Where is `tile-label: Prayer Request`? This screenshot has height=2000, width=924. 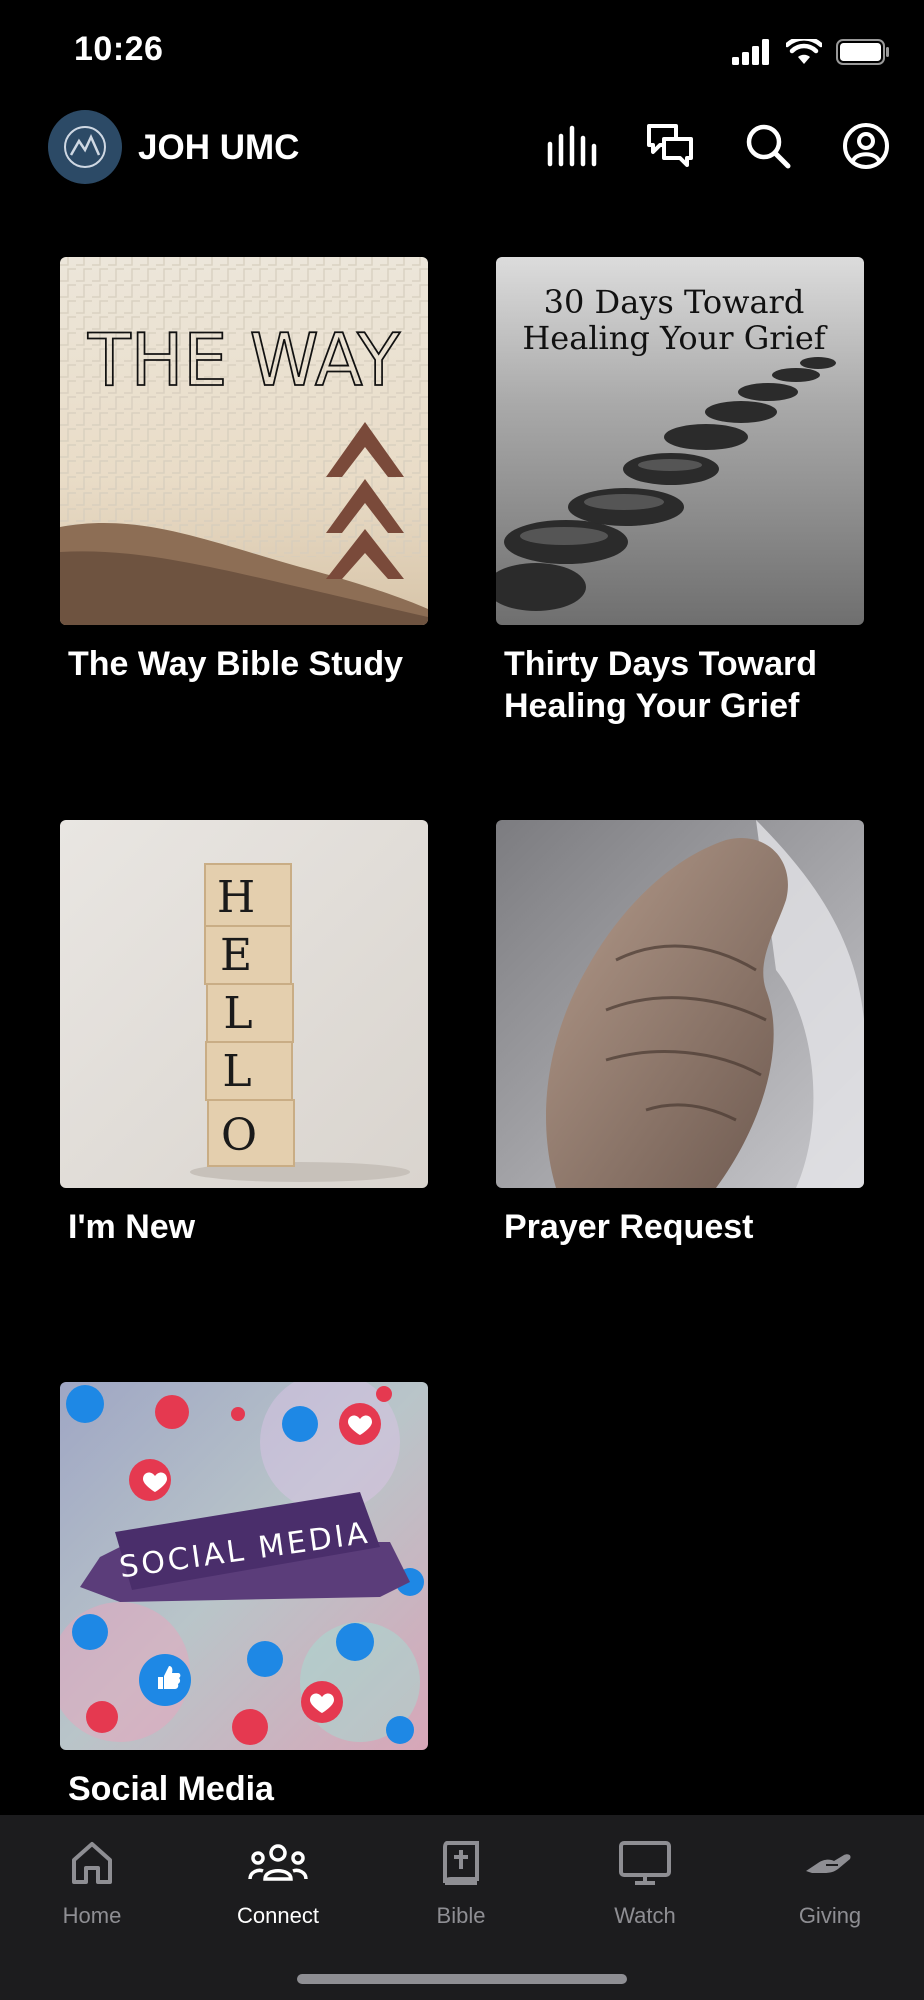
tile-label: Prayer Request is located at coordinates (629, 1227).